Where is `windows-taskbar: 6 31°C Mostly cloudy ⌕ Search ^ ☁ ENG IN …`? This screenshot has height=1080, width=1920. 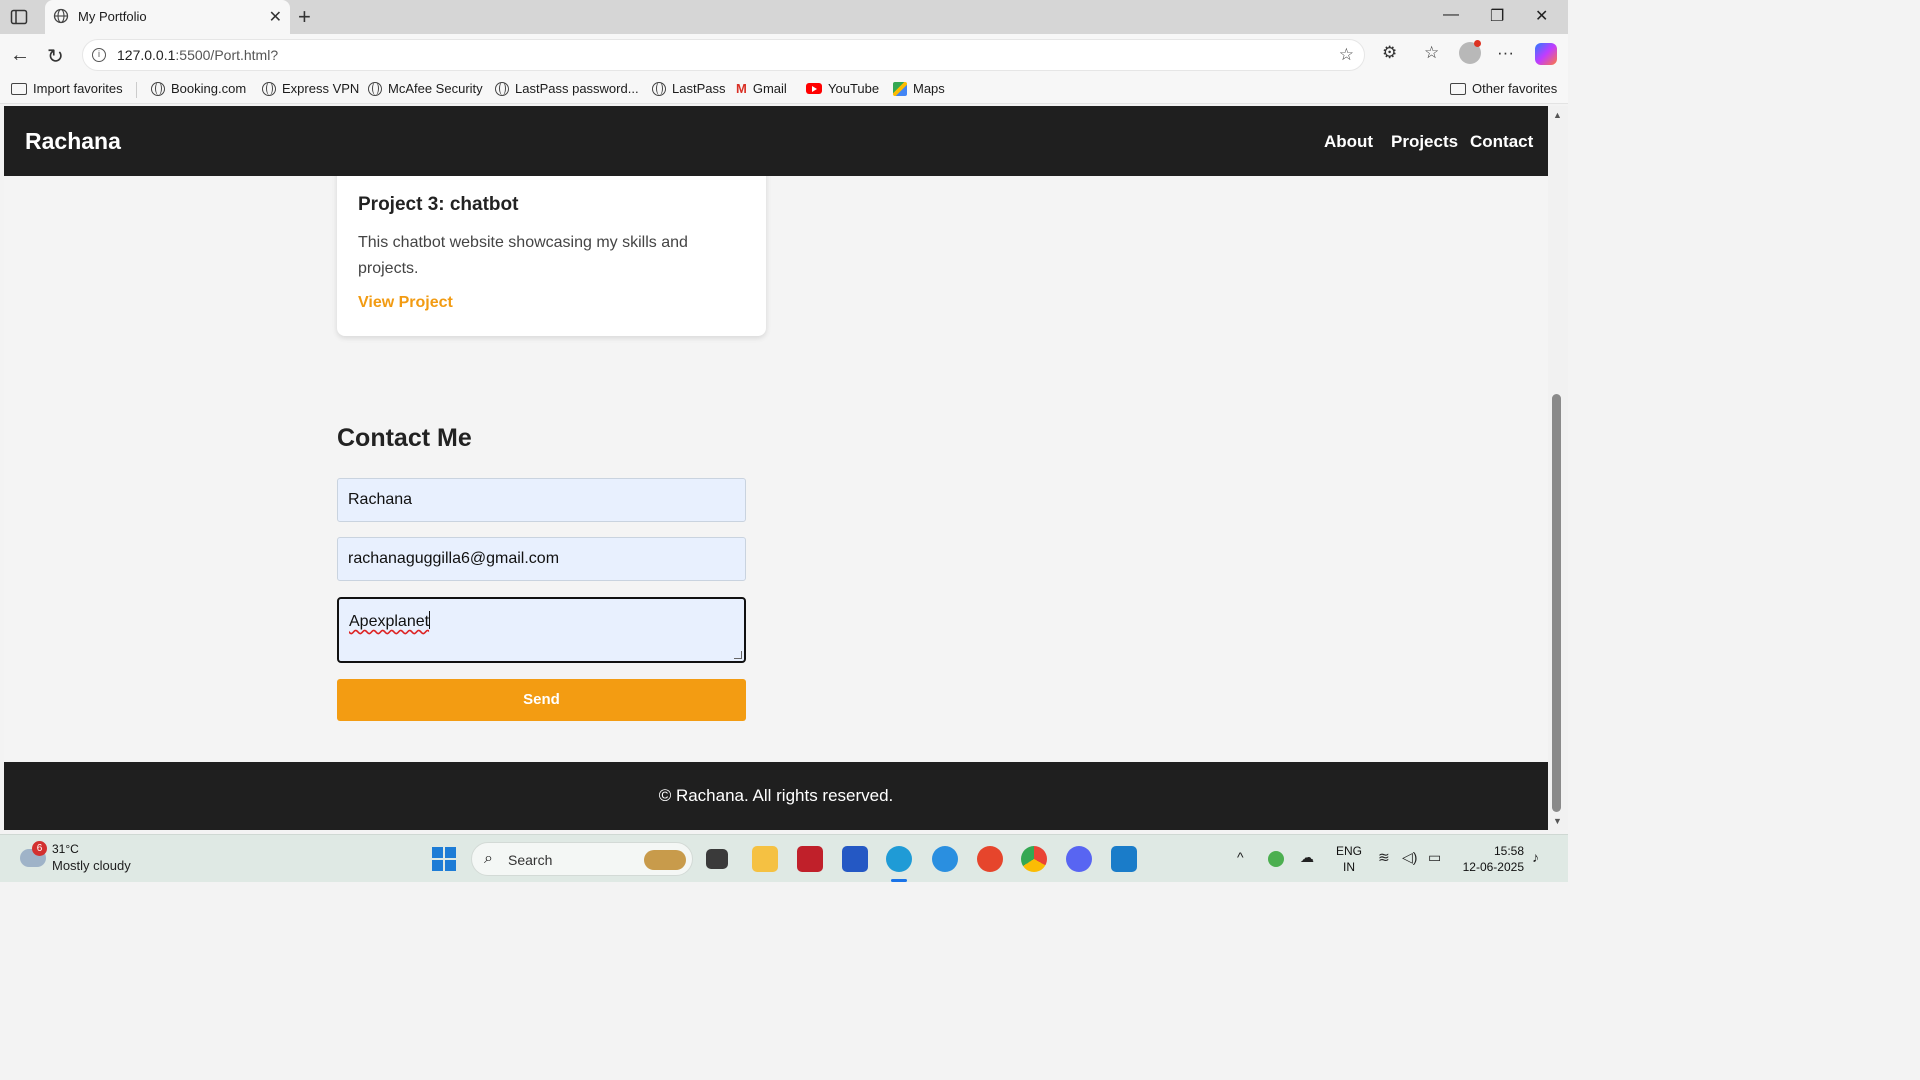
windows-taskbar: 6 31°C Mostly cloudy ⌕ Search ^ ☁ ENG IN … is located at coordinates (784, 858).